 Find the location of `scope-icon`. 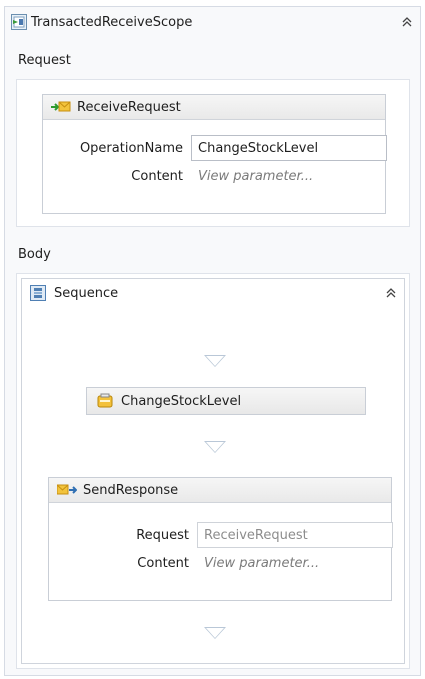

scope-icon is located at coordinates (19, 22).